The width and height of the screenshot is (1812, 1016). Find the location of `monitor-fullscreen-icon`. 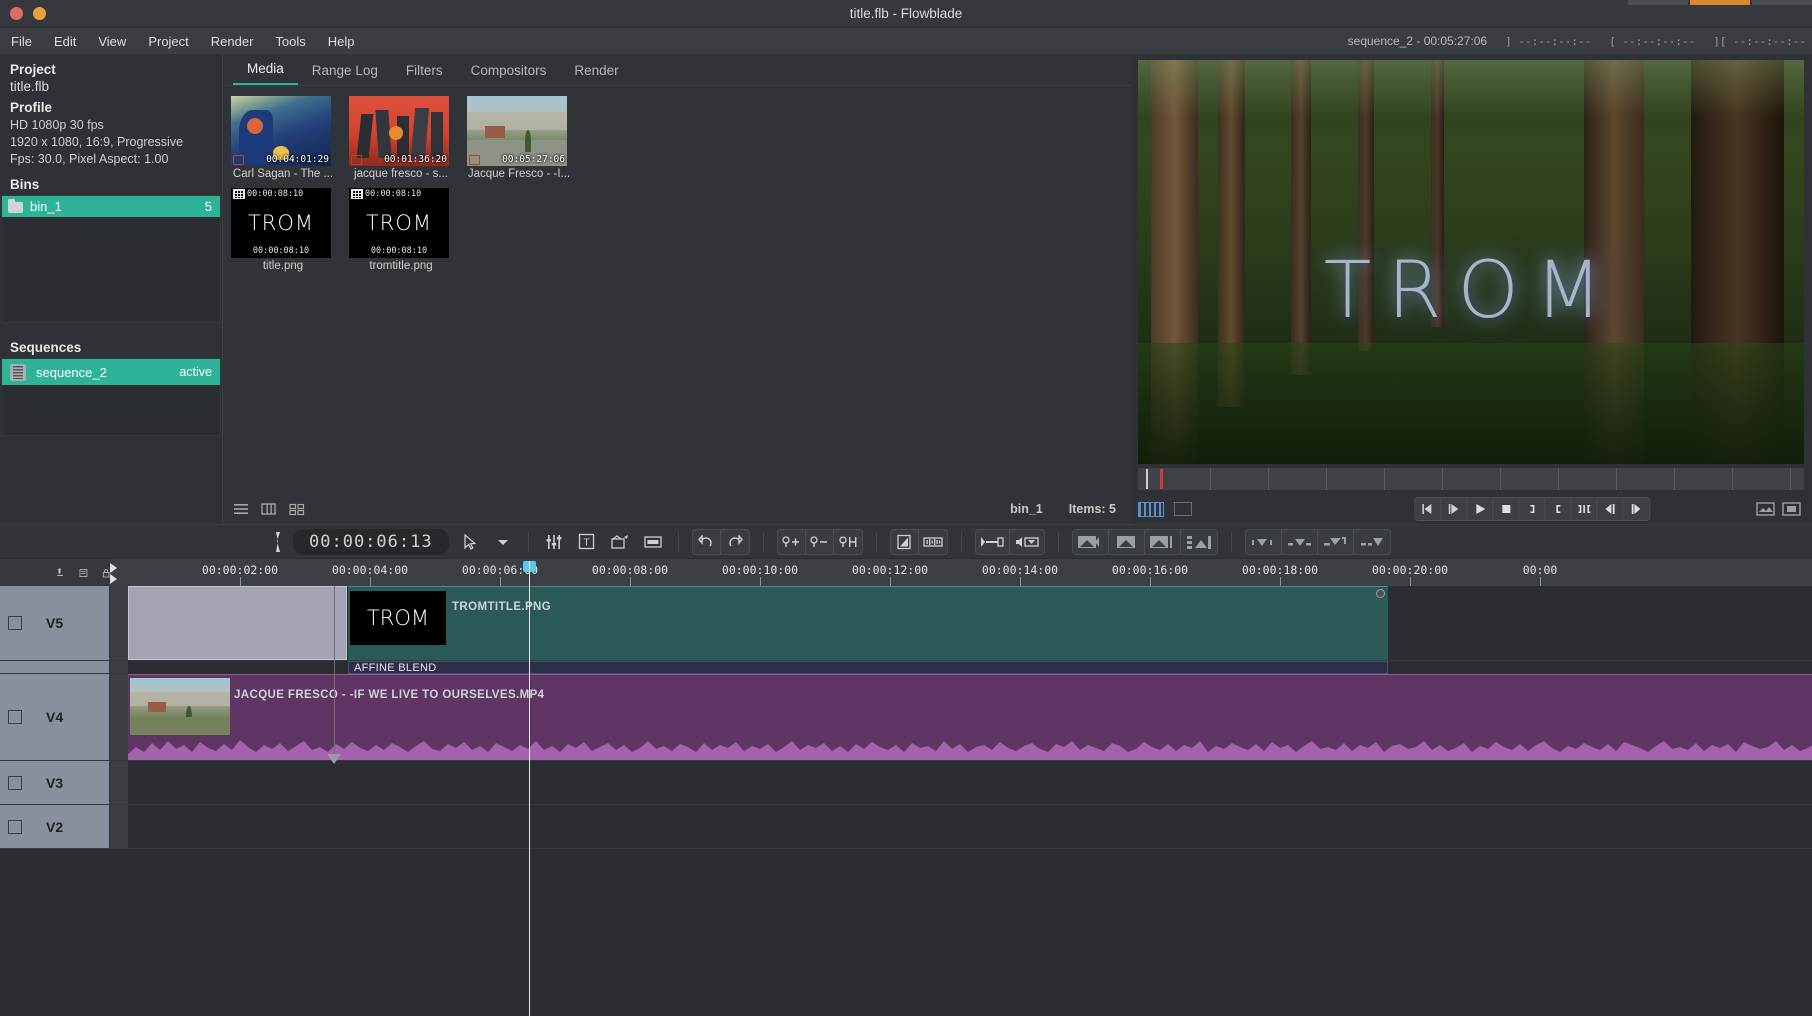

monitor-fullscreen-icon is located at coordinates (1792, 509).